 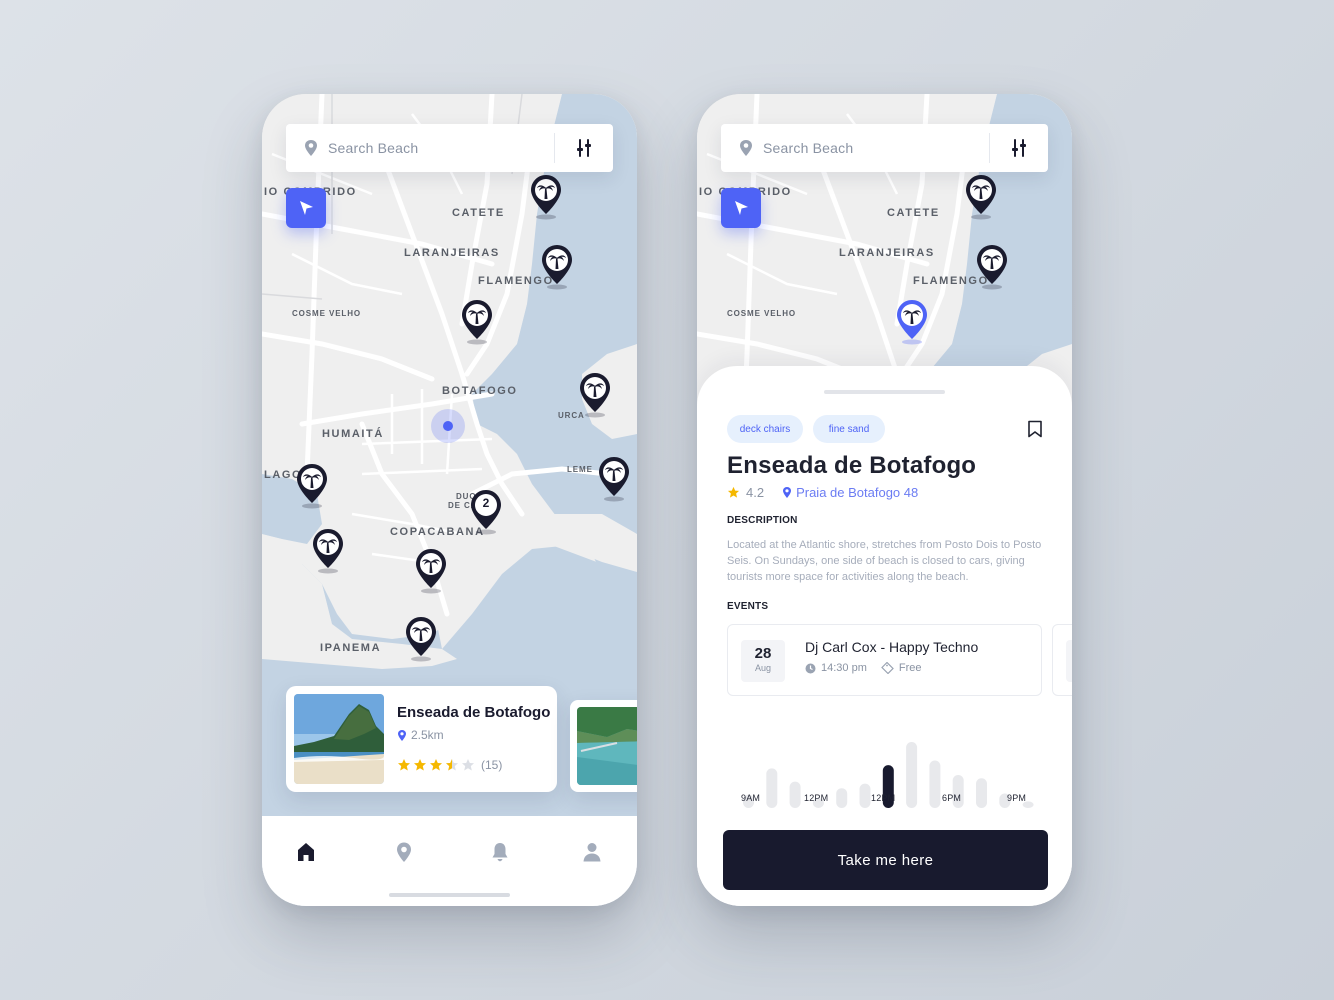 I want to click on chart-tick-label: 9PM, so click(x=1017, y=798).